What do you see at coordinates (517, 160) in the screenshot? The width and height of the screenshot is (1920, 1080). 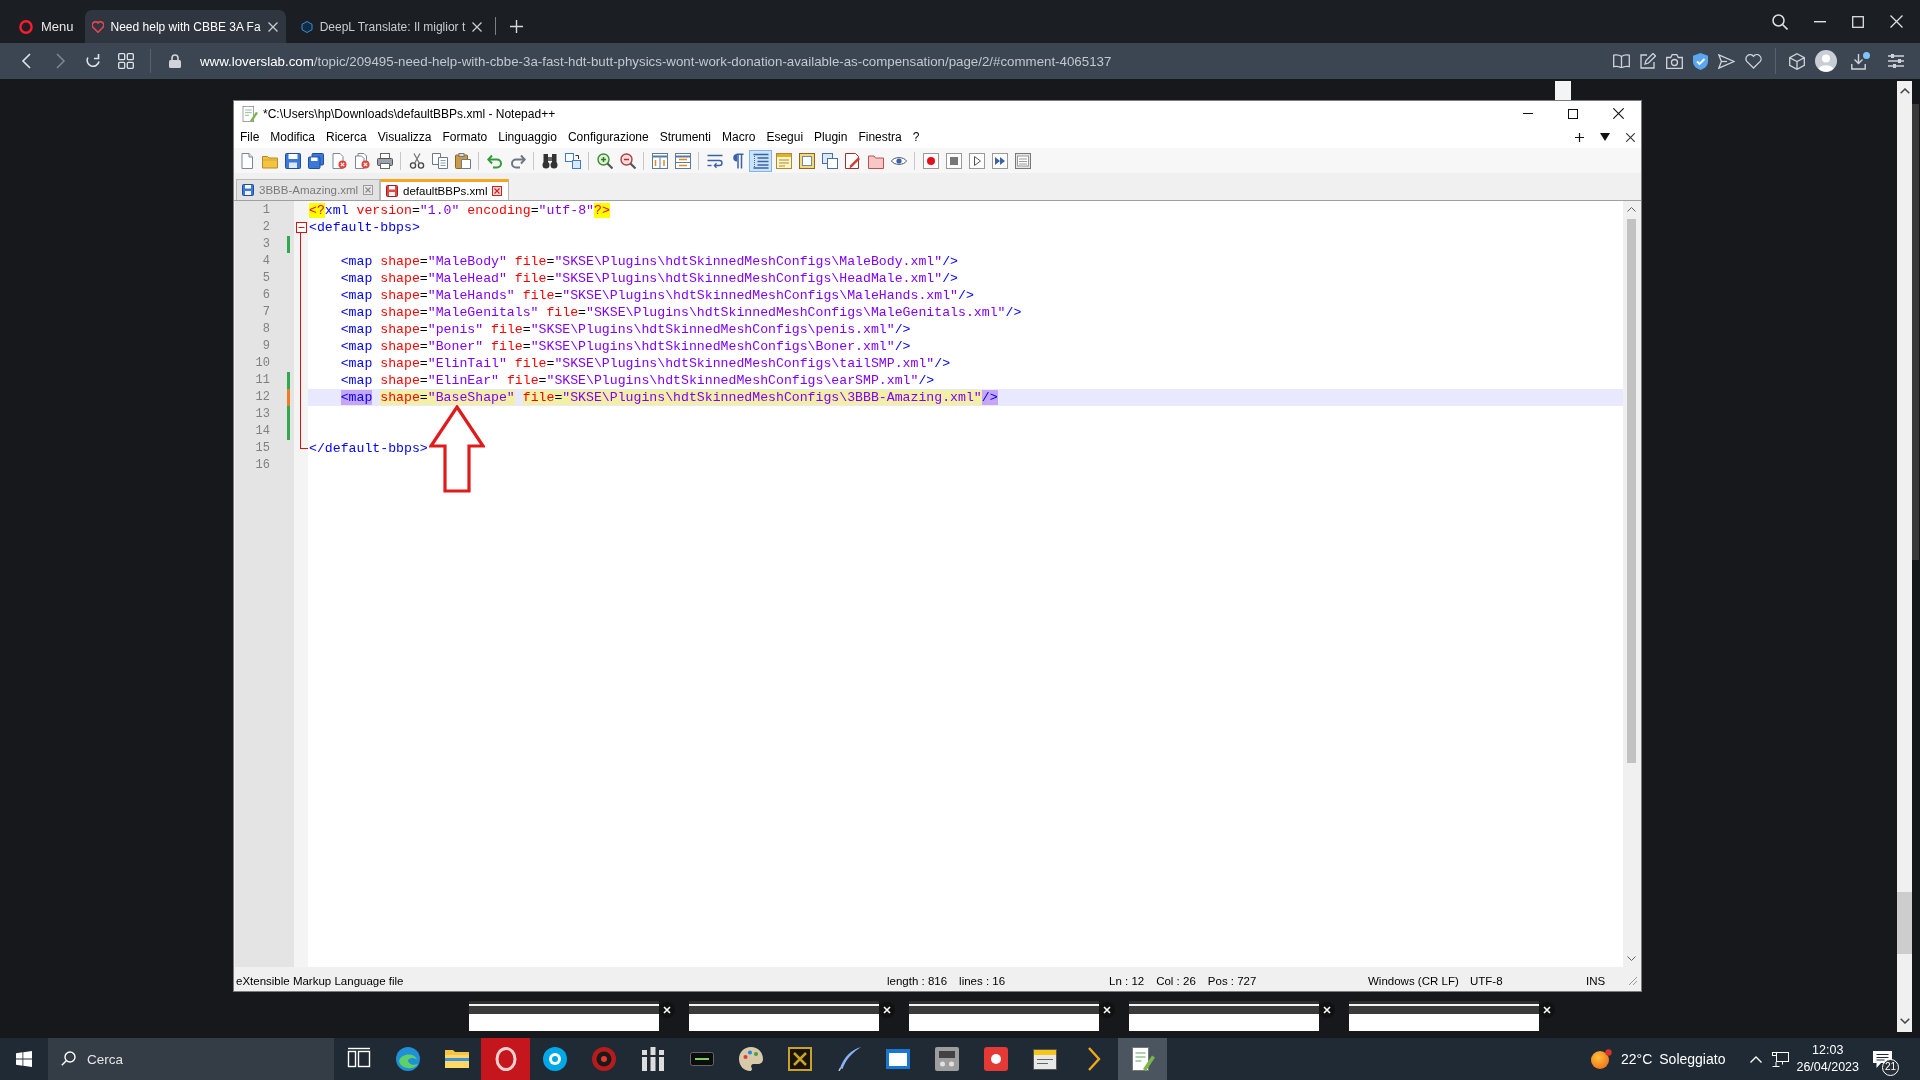 I see `redo-icon` at bounding box center [517, 160].